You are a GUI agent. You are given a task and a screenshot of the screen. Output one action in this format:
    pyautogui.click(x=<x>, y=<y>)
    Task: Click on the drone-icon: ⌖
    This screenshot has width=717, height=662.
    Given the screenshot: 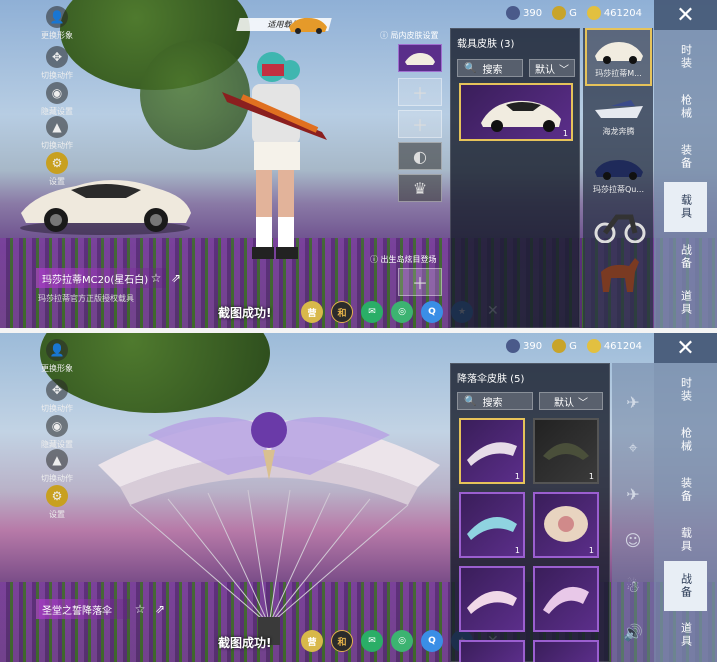 What is the action you would take?
    pyautogui.click(x=633, y=448)
    